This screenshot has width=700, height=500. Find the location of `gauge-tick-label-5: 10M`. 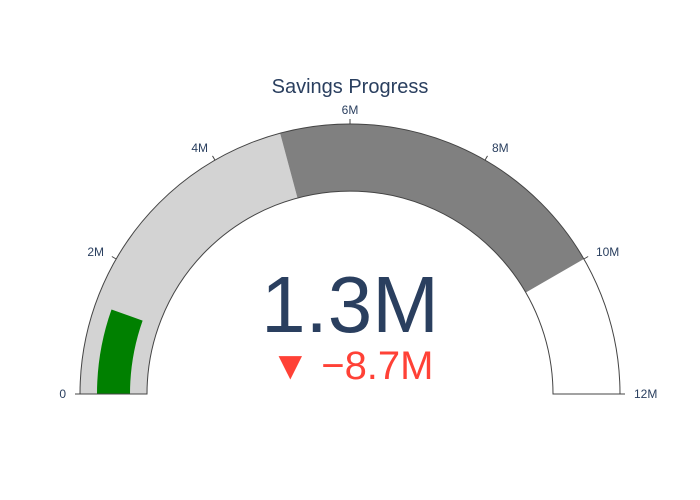

gauge-tick-label-5: 10M is located at coordinates (607, 252).